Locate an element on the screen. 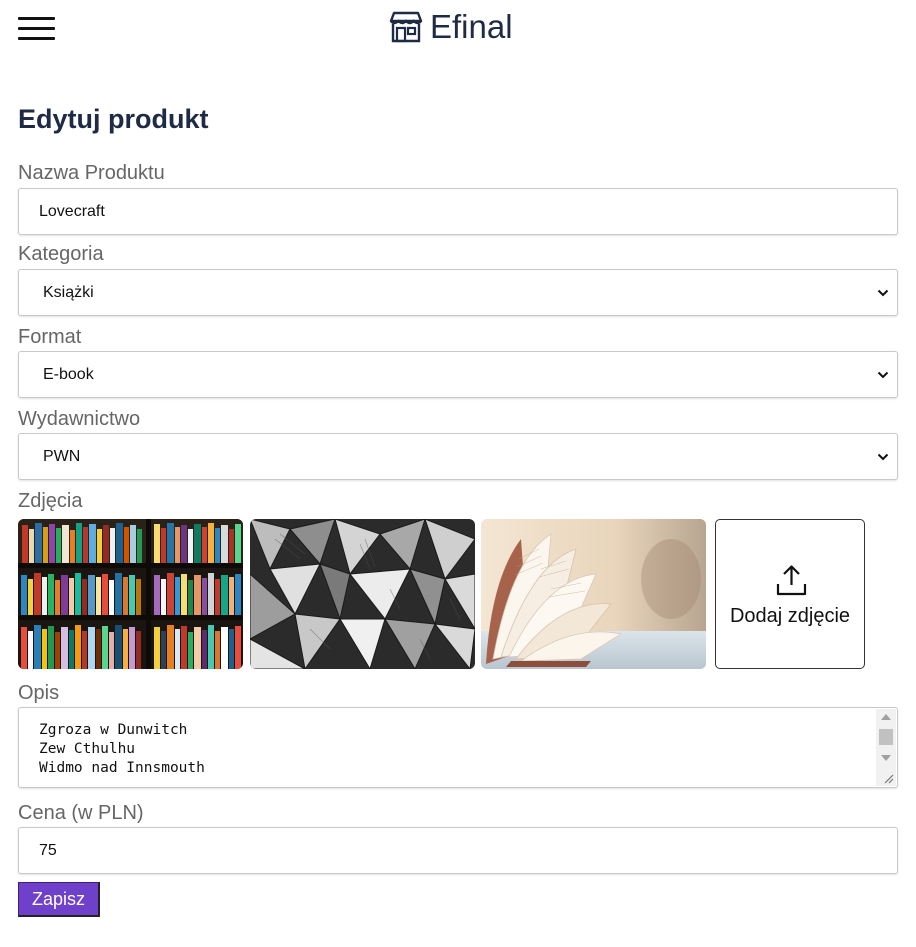 This screenshot has width=916, height=947. product-name-input: Lovecraft is located at coordinates (458, 211).